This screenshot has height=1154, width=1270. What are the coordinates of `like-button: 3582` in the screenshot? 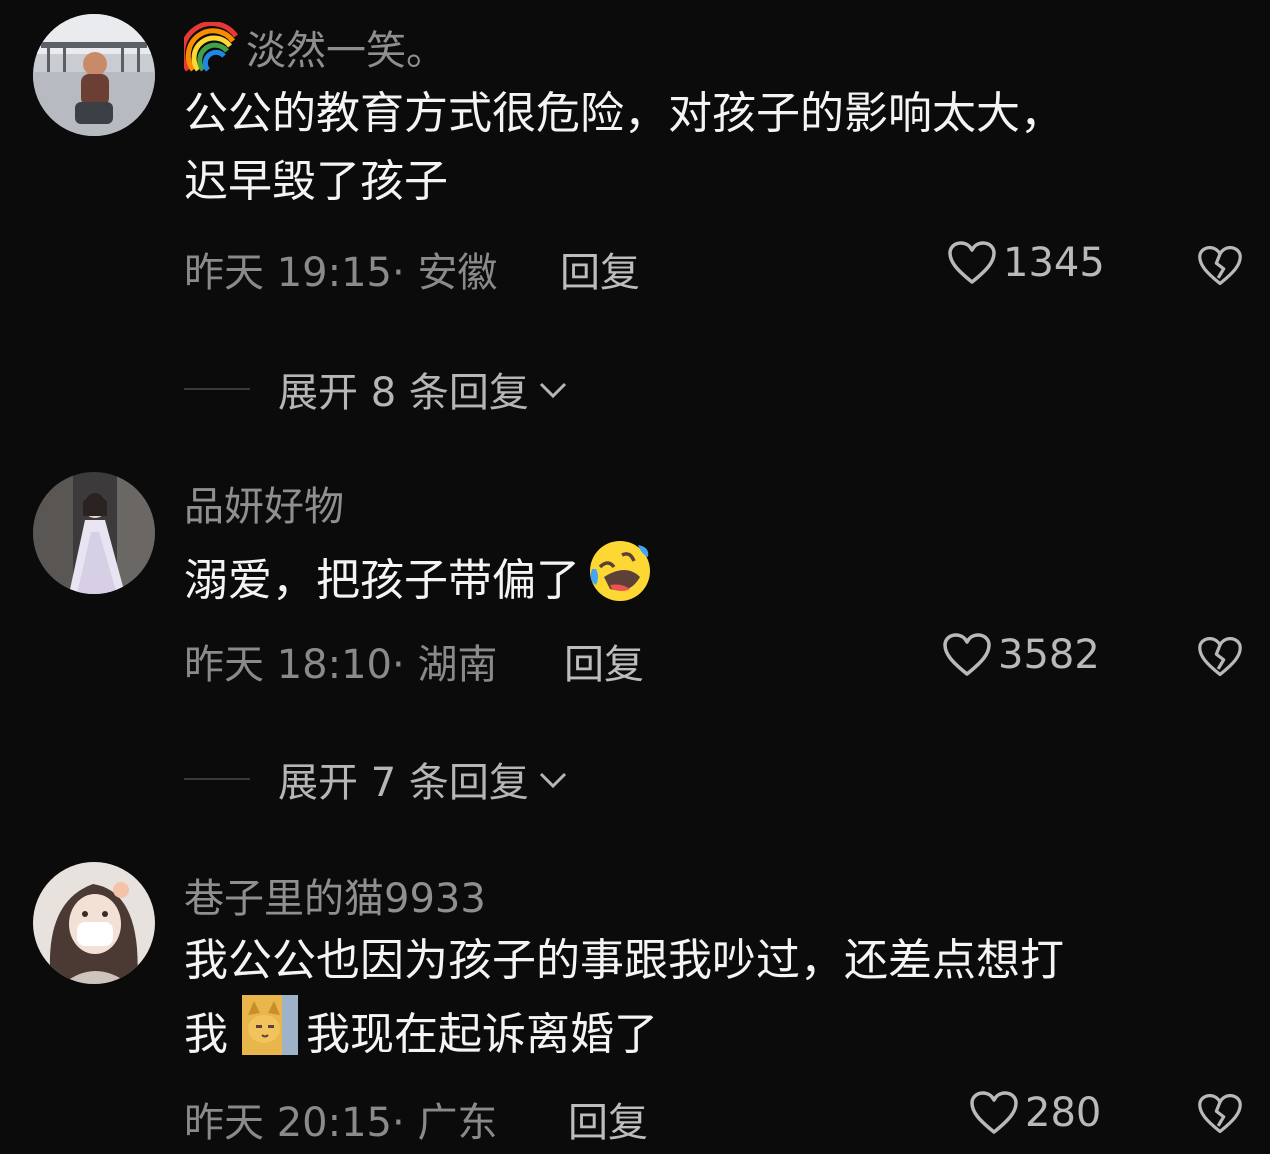 It's located at (1021, 655).